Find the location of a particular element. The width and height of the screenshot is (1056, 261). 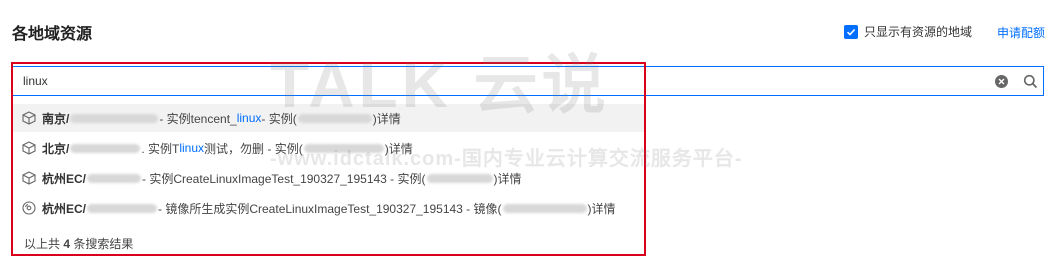

search-result-item: 北京/ . 实例T linux 测试，勿删 - 实例( )详情 is located at coordinates (328, 148).